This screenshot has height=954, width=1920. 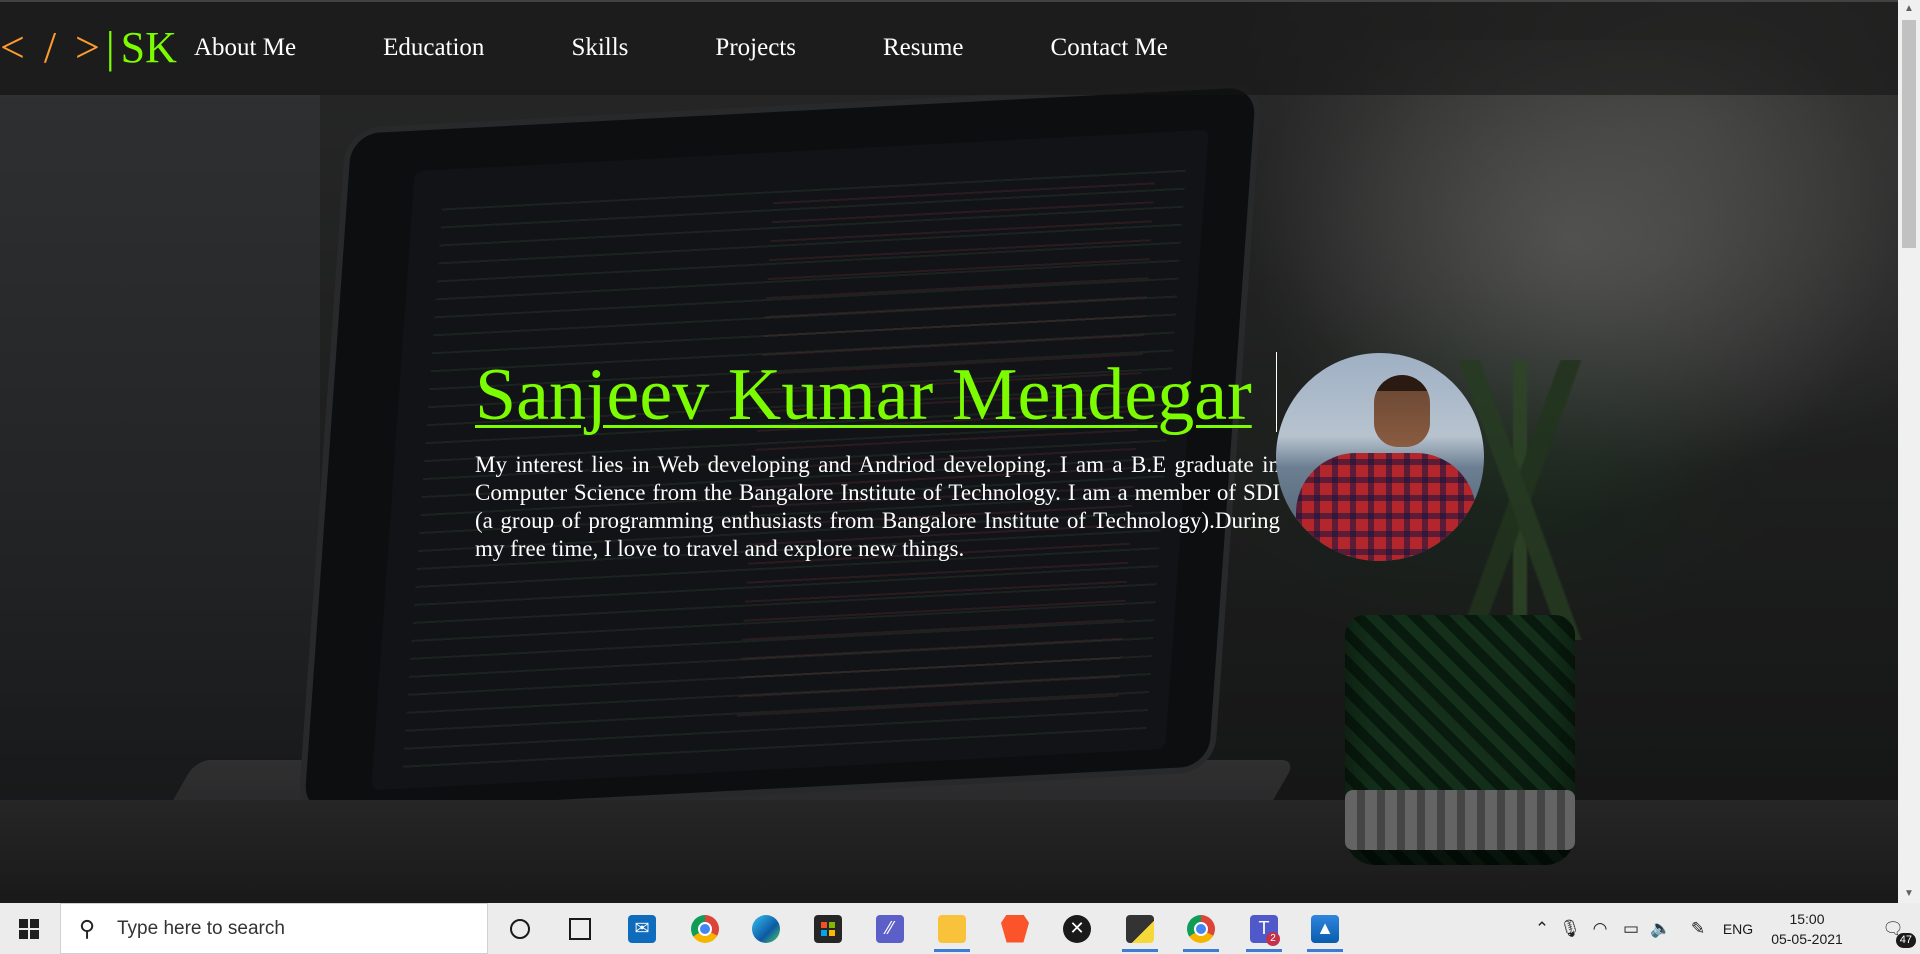 I want to click on taskbar-edge, so click(x=766, y=928).